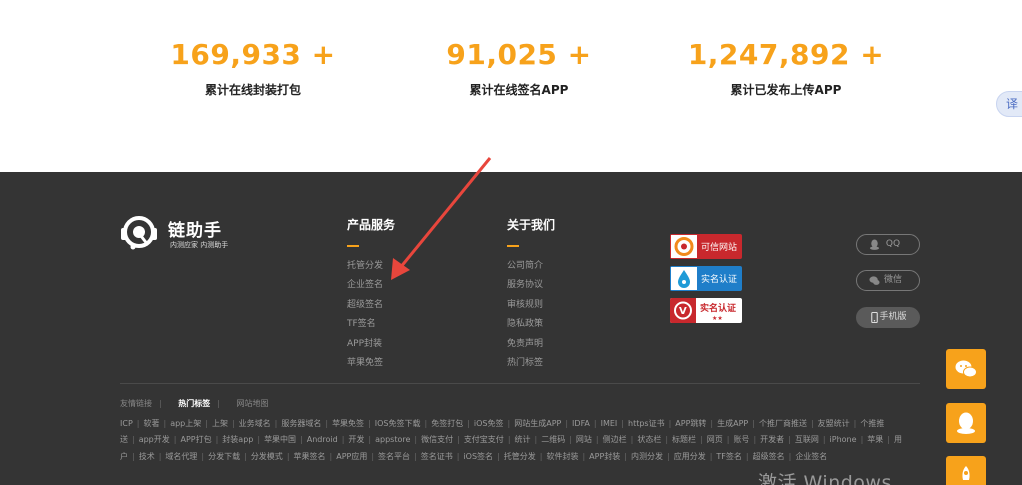 Image resolution: width=1022 pixels, height=485 pixels. I want to click on tab-friend-links: 友情链接, so click(136, 403).